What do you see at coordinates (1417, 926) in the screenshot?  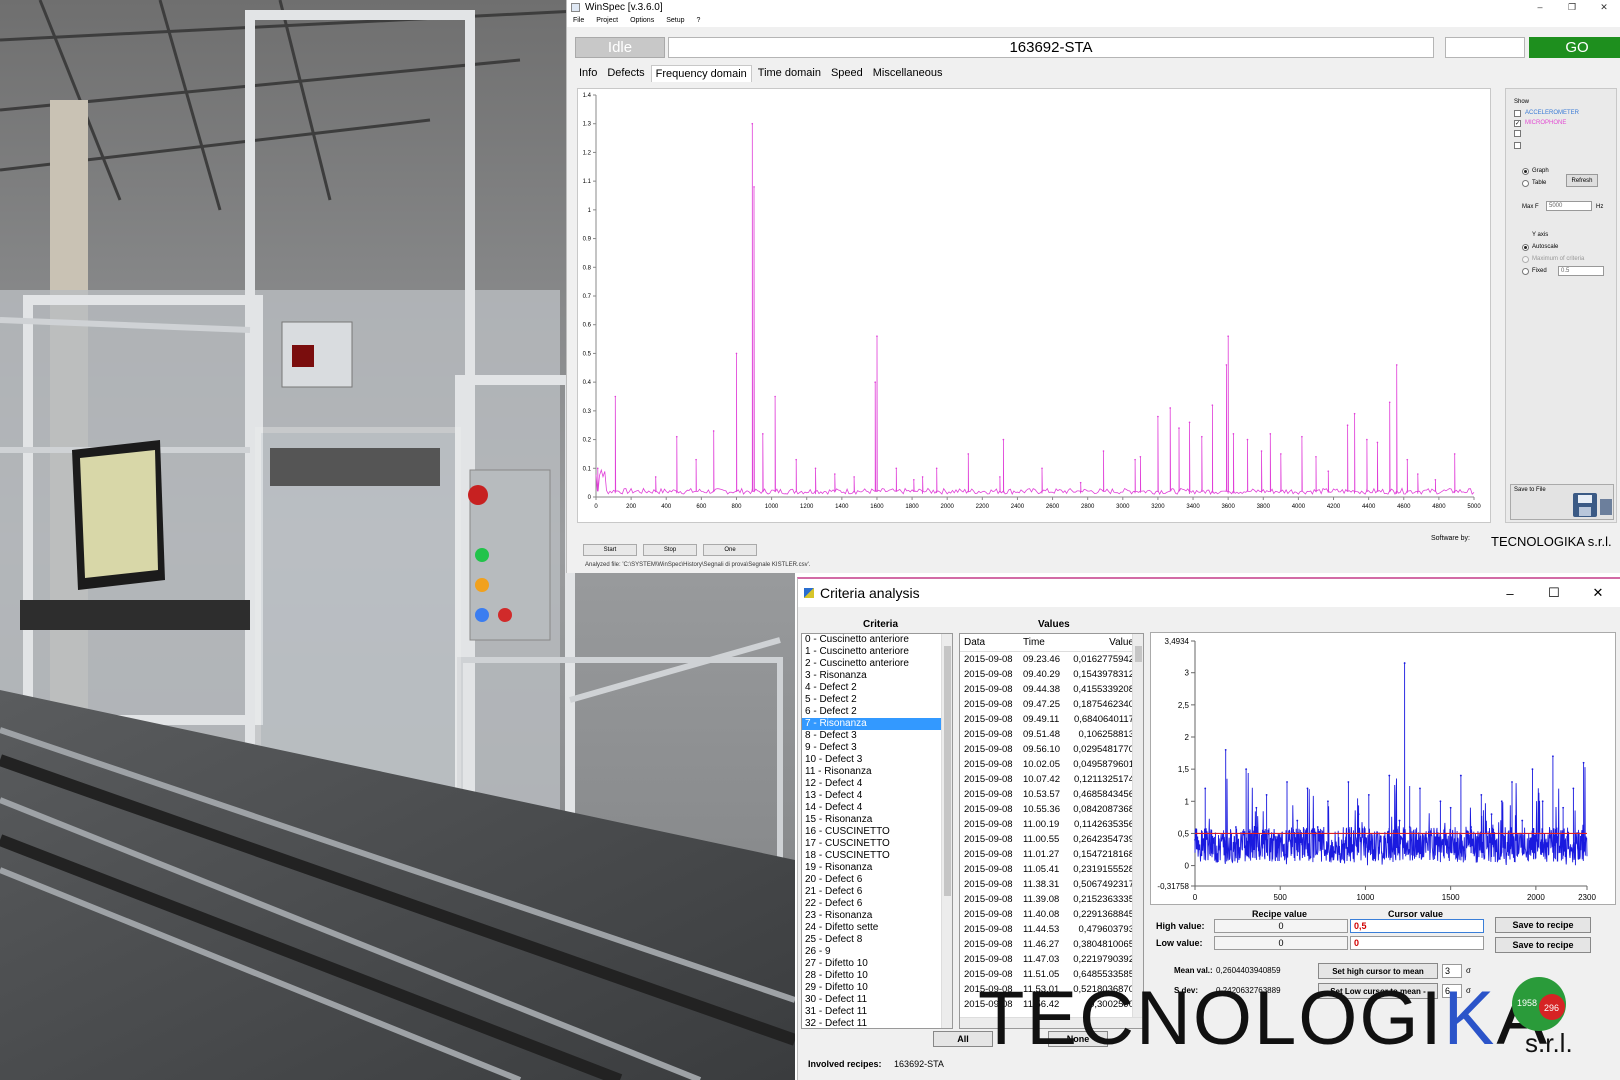 I see `high-cursor-input: 0,5` at bounding box center [1417, 926].